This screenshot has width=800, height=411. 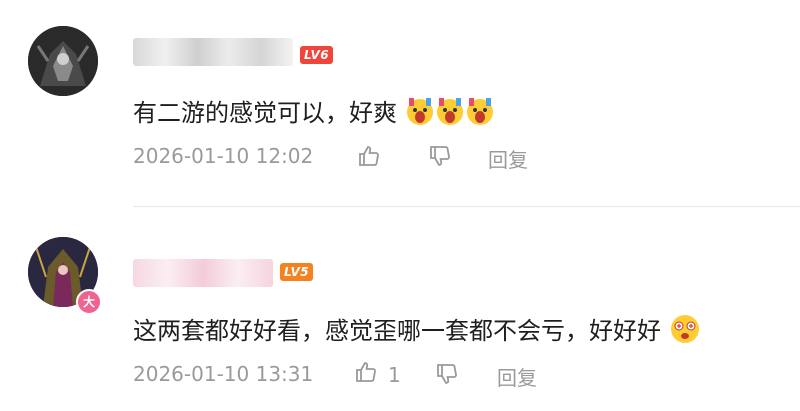 What do you see at coordinates (297, 272) in the screenshot?
I see `level-badge: LV5` at bounding box center [297, 272].